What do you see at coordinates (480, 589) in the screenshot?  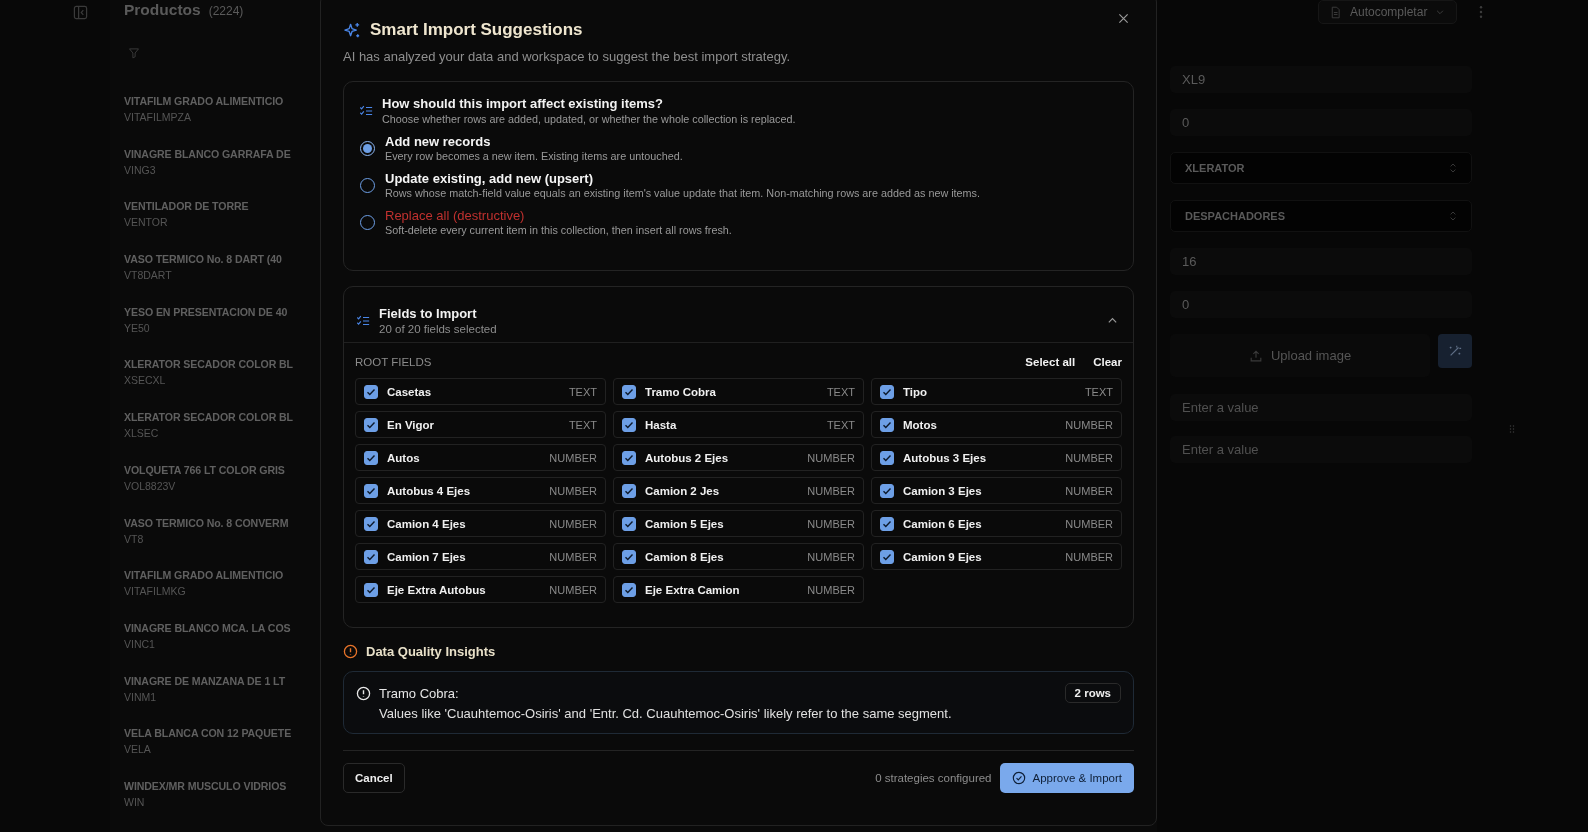 I see `field-option: Eje Extra Autobus NUMBER` at bounding box center [480, 589].